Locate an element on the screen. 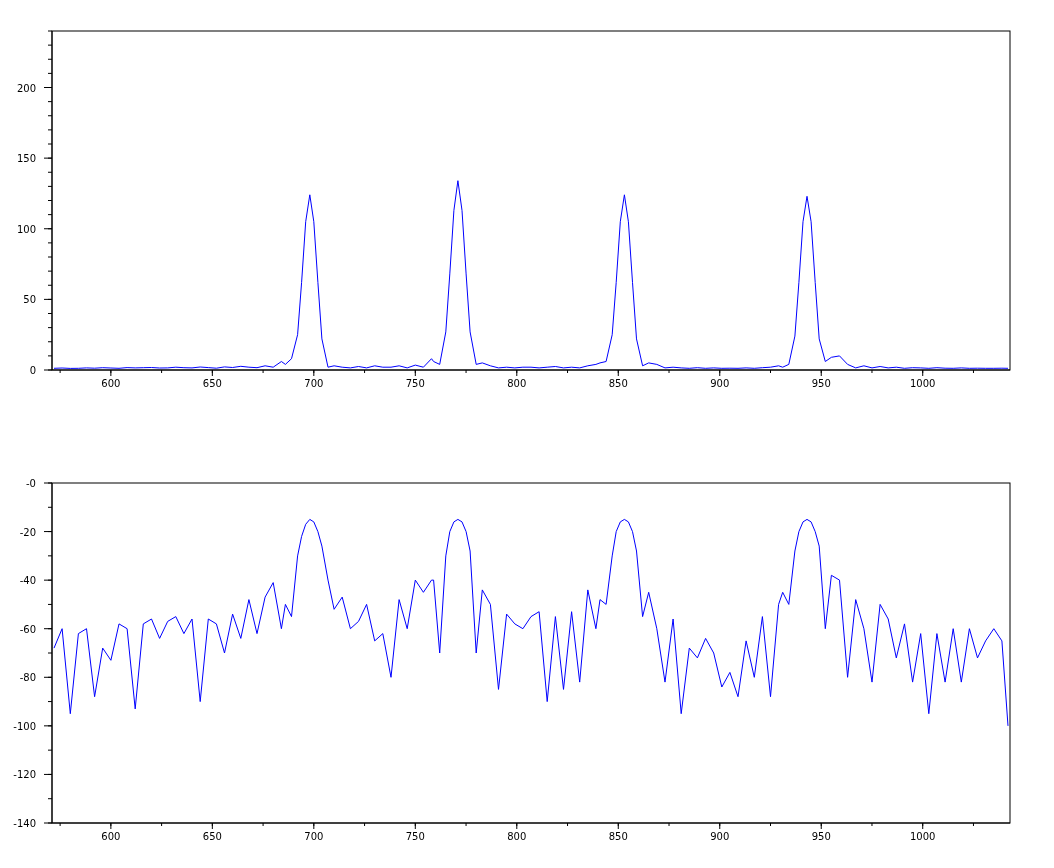  tick-label: -140 is located at coordinates (24, 823).